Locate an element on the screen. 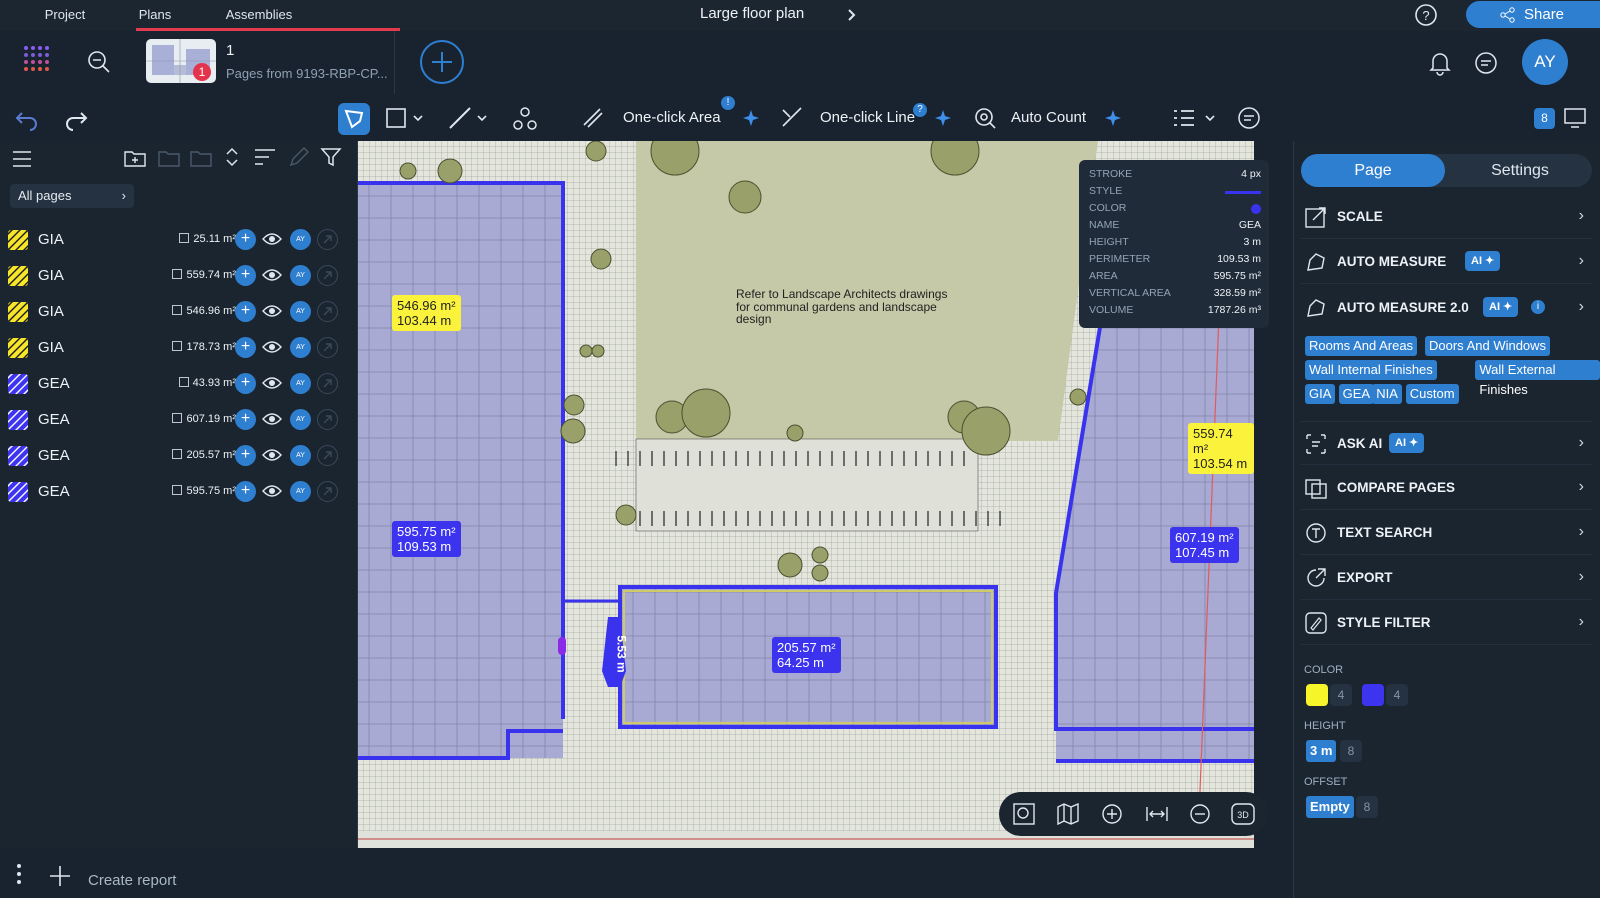 This screenshot has width=1600, height=898. color-swatch-blue is located at coordinates (1373, 695).